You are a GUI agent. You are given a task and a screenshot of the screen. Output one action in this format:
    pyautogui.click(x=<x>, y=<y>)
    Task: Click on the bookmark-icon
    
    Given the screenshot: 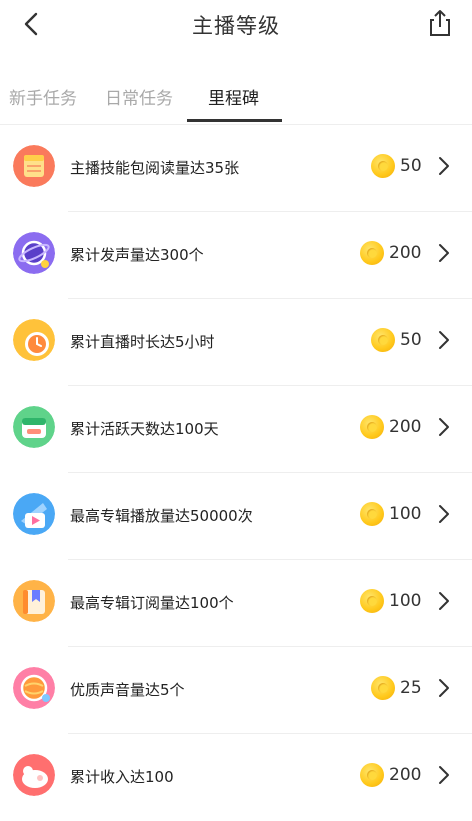 What is the action you would take?
    pyautogui.click(x=34, y=601)
    